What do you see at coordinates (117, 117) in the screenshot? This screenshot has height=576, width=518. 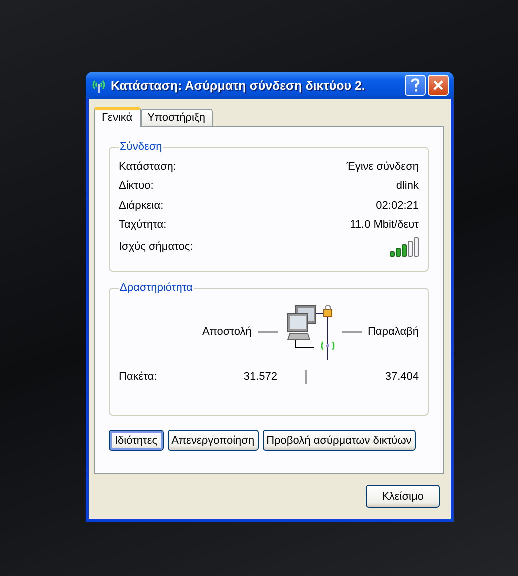 I see `tab: Γενικά` at bounding box center [117, 117].